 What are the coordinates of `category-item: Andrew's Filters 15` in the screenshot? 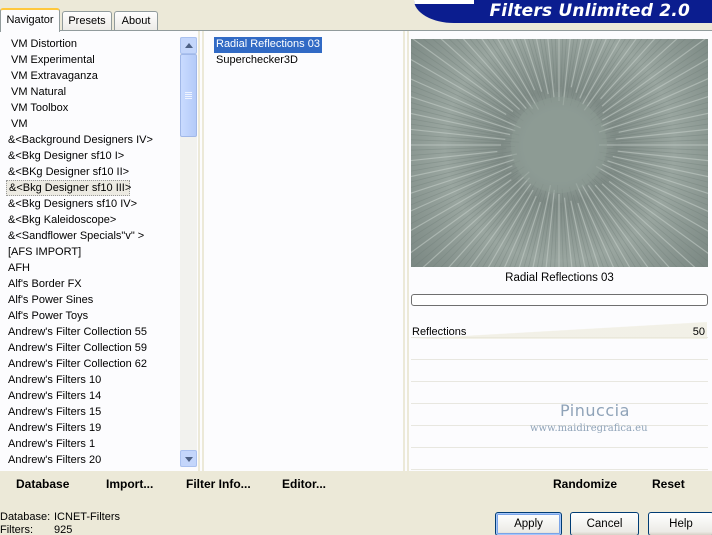 It's located at (93, 412).